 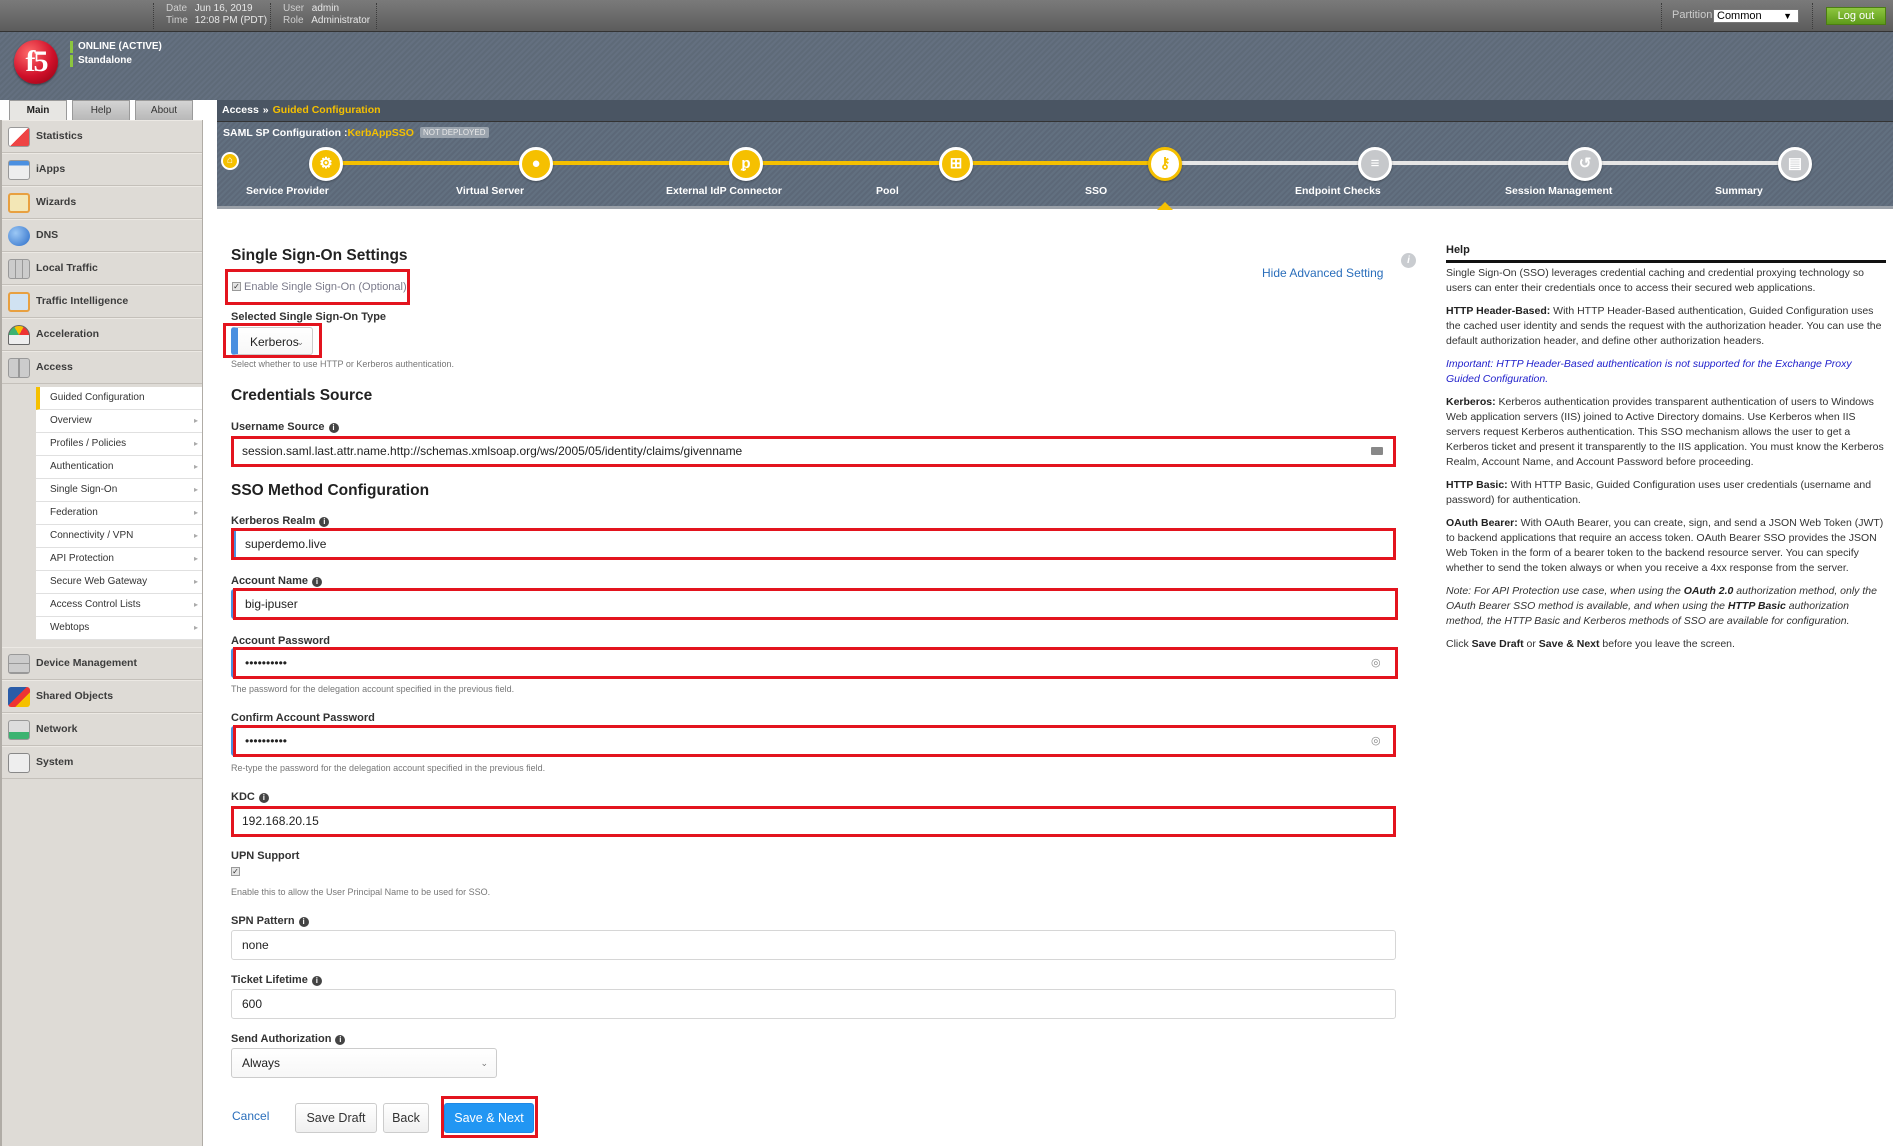 What do you see at coordinates (19, 236) in the screenshot?
I see `dns-globe-icon` at bounding box center [19, 236].